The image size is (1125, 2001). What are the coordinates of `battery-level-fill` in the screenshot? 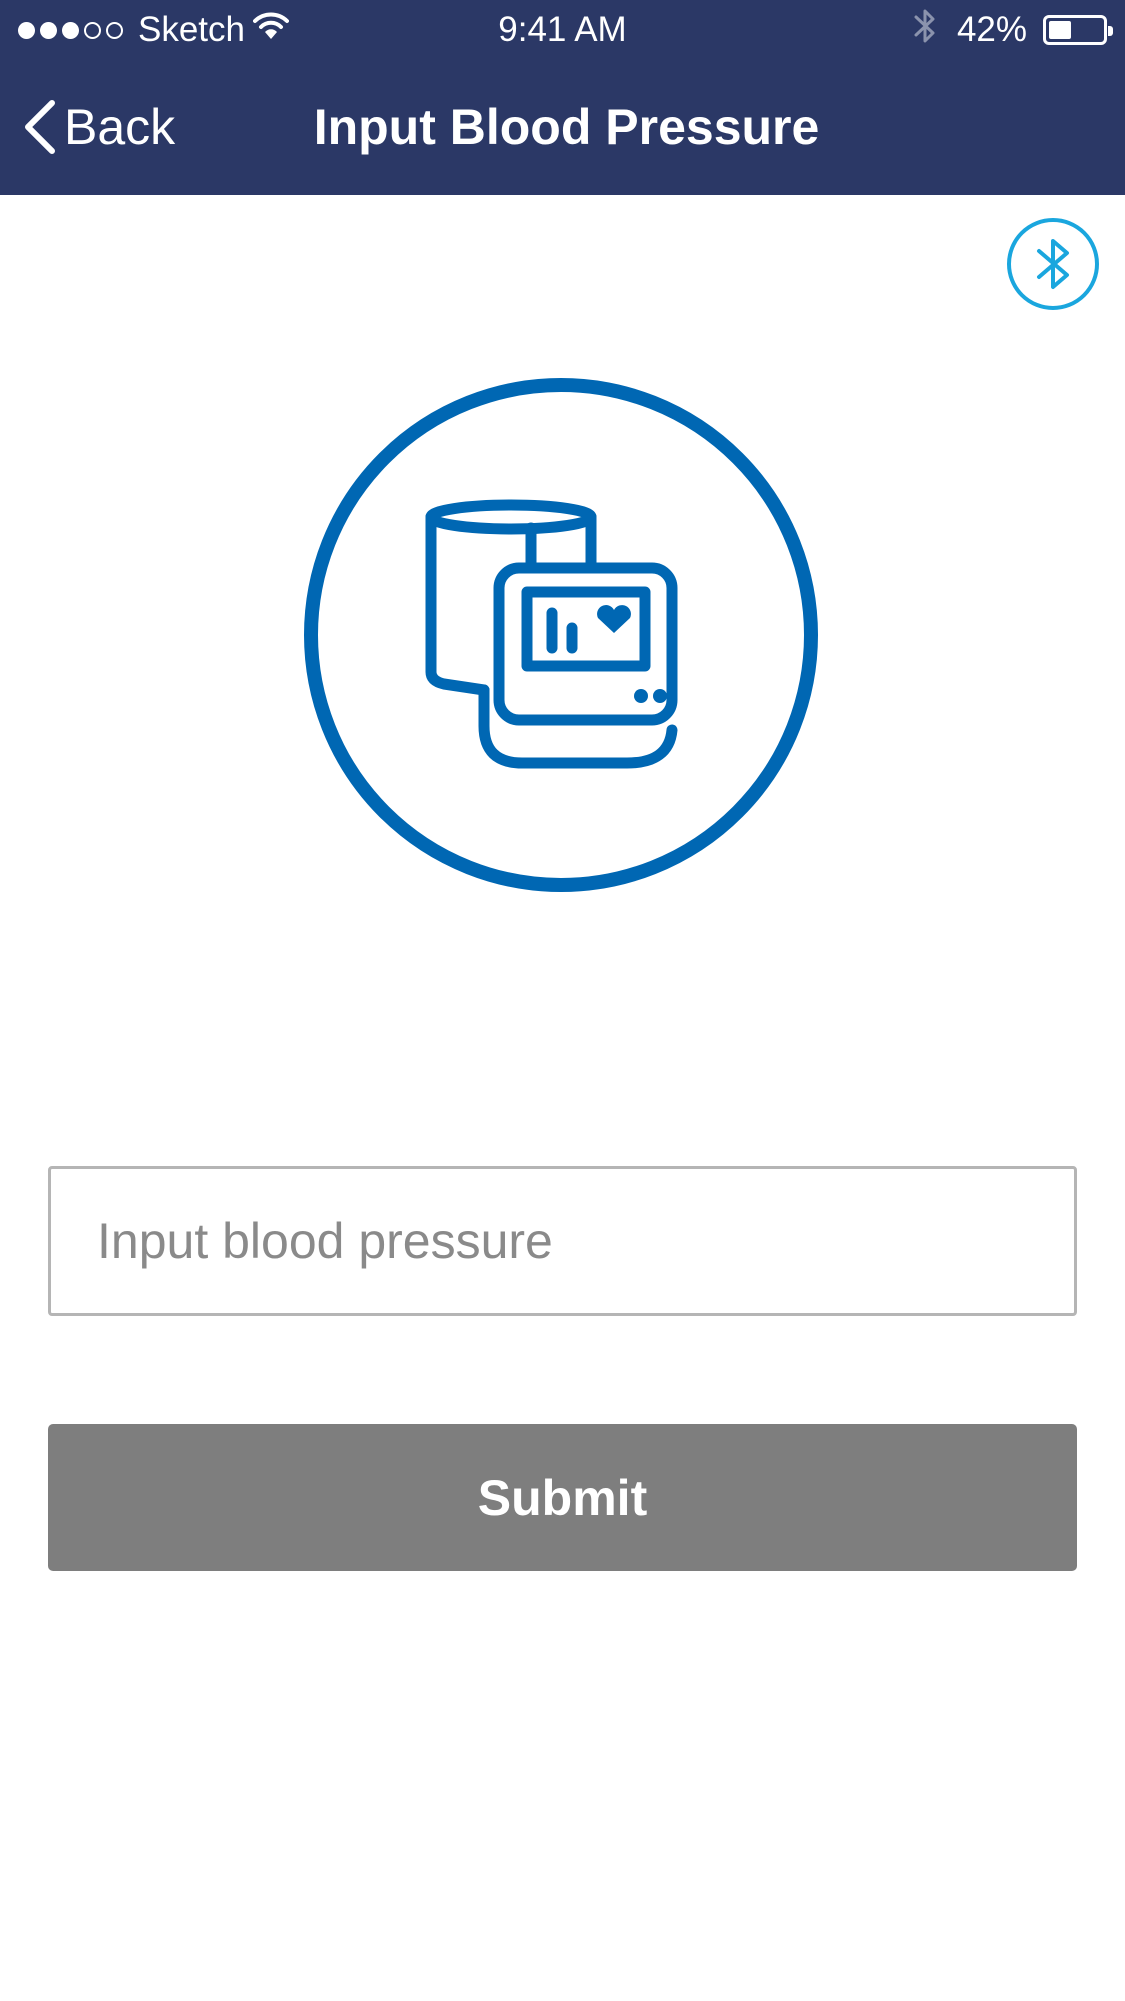 It's located at (1060, 30).